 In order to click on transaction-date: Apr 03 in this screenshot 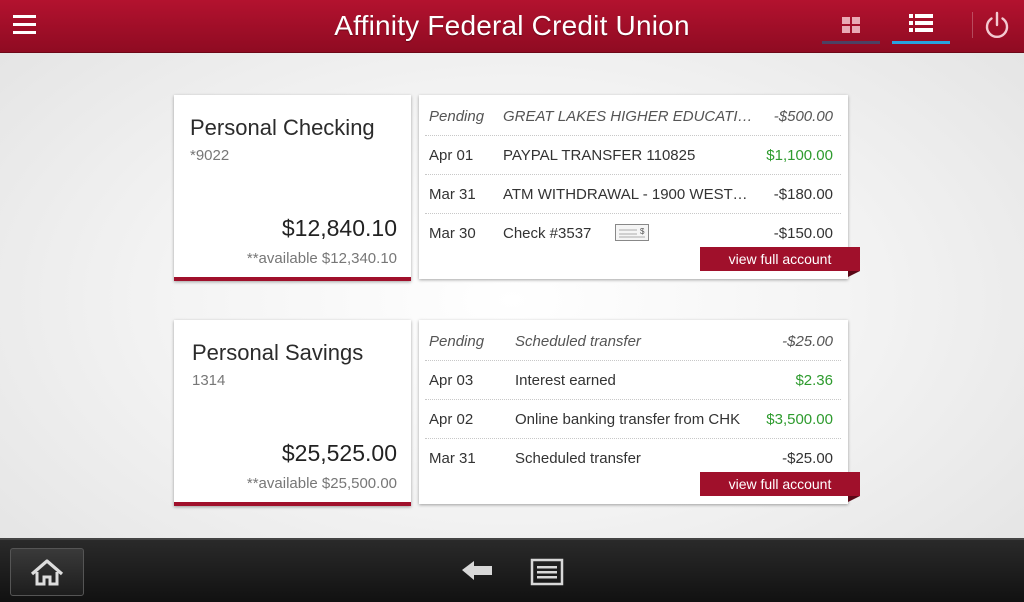, I will do `click(451, 380)`.